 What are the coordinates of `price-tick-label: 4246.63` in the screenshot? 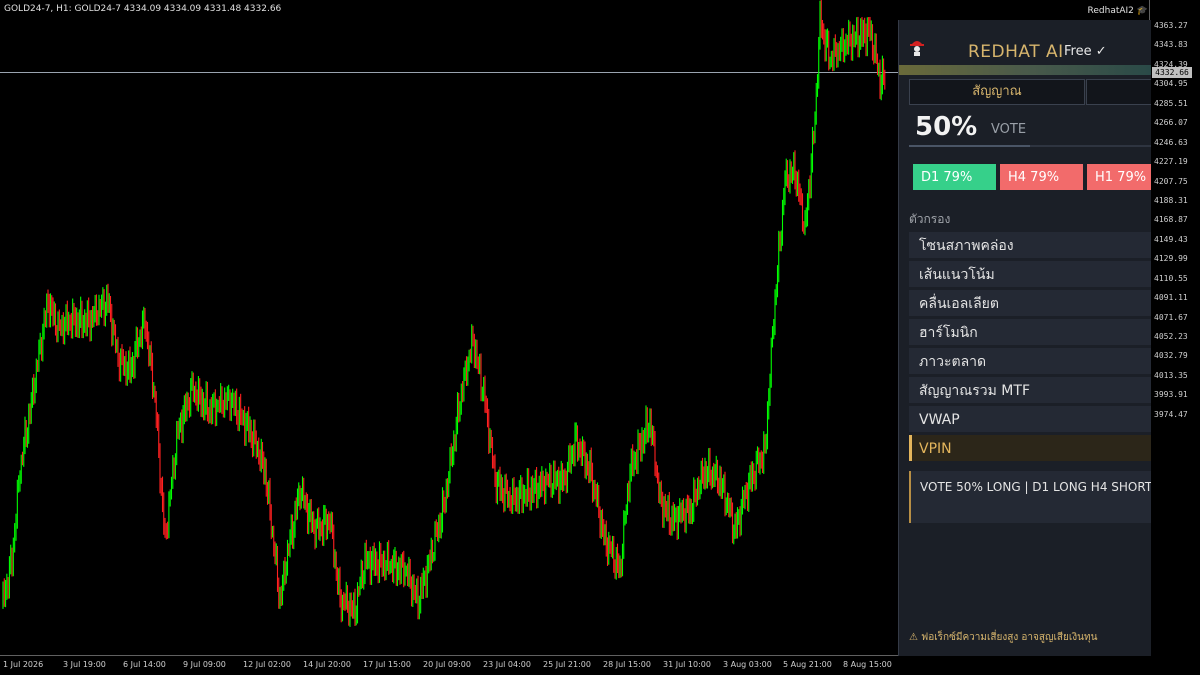 It's located at (1171, 142).